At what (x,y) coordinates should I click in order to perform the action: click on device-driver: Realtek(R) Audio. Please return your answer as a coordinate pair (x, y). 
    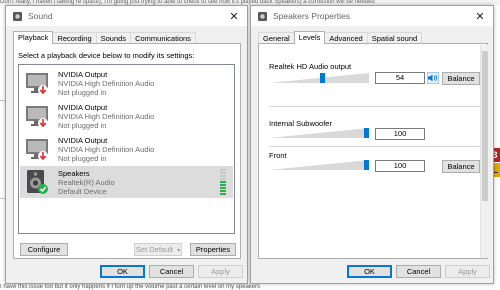
    Looking at the image, I should click on (86, 182).